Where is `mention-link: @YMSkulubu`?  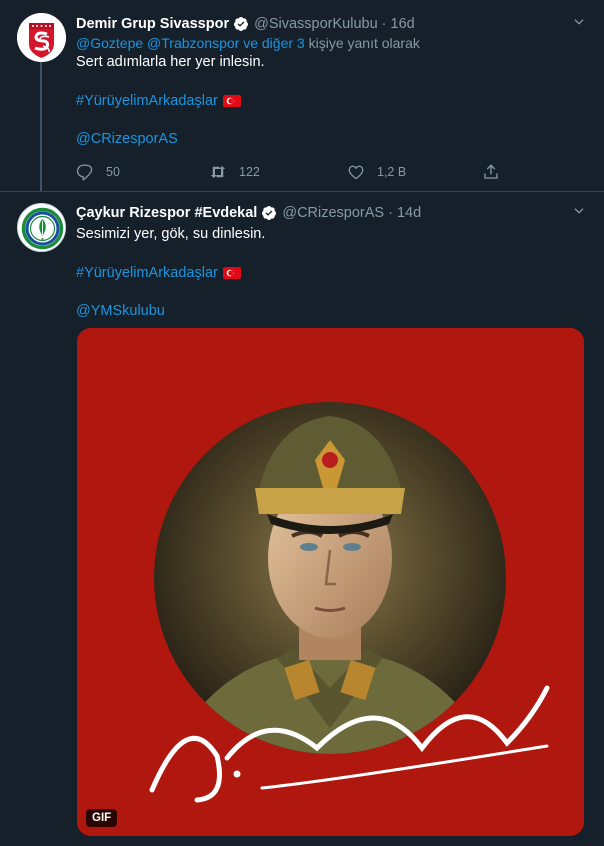
mention-link: @YMSkulubu is located at coordinates (120, 311).